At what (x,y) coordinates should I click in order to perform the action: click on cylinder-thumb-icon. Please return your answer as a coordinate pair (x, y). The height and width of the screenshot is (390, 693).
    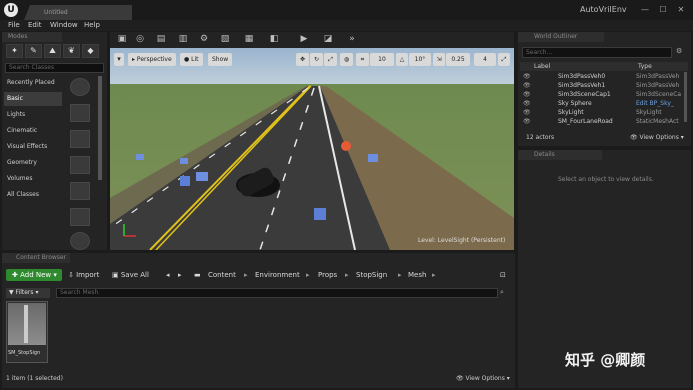
    Looking at the image, I should click on (80, 113).